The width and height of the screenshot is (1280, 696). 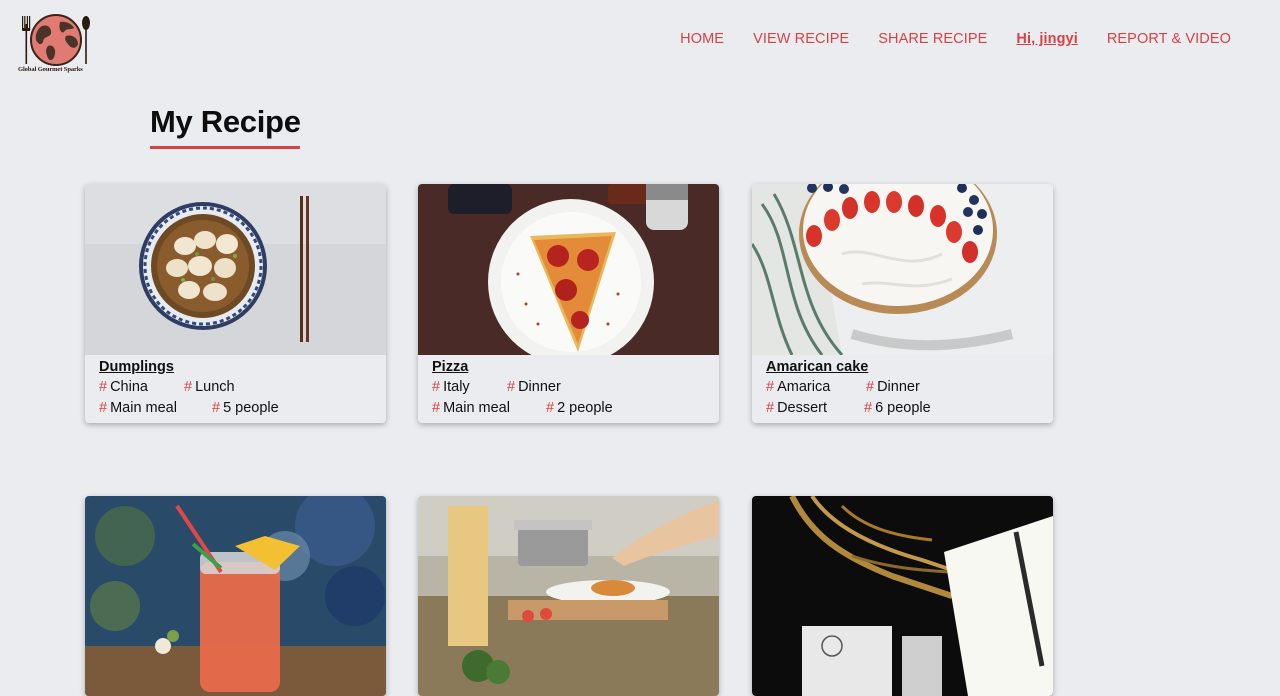 I want to click on site-logo: Global Gourmet Sparks, so click(x=58, y=45).